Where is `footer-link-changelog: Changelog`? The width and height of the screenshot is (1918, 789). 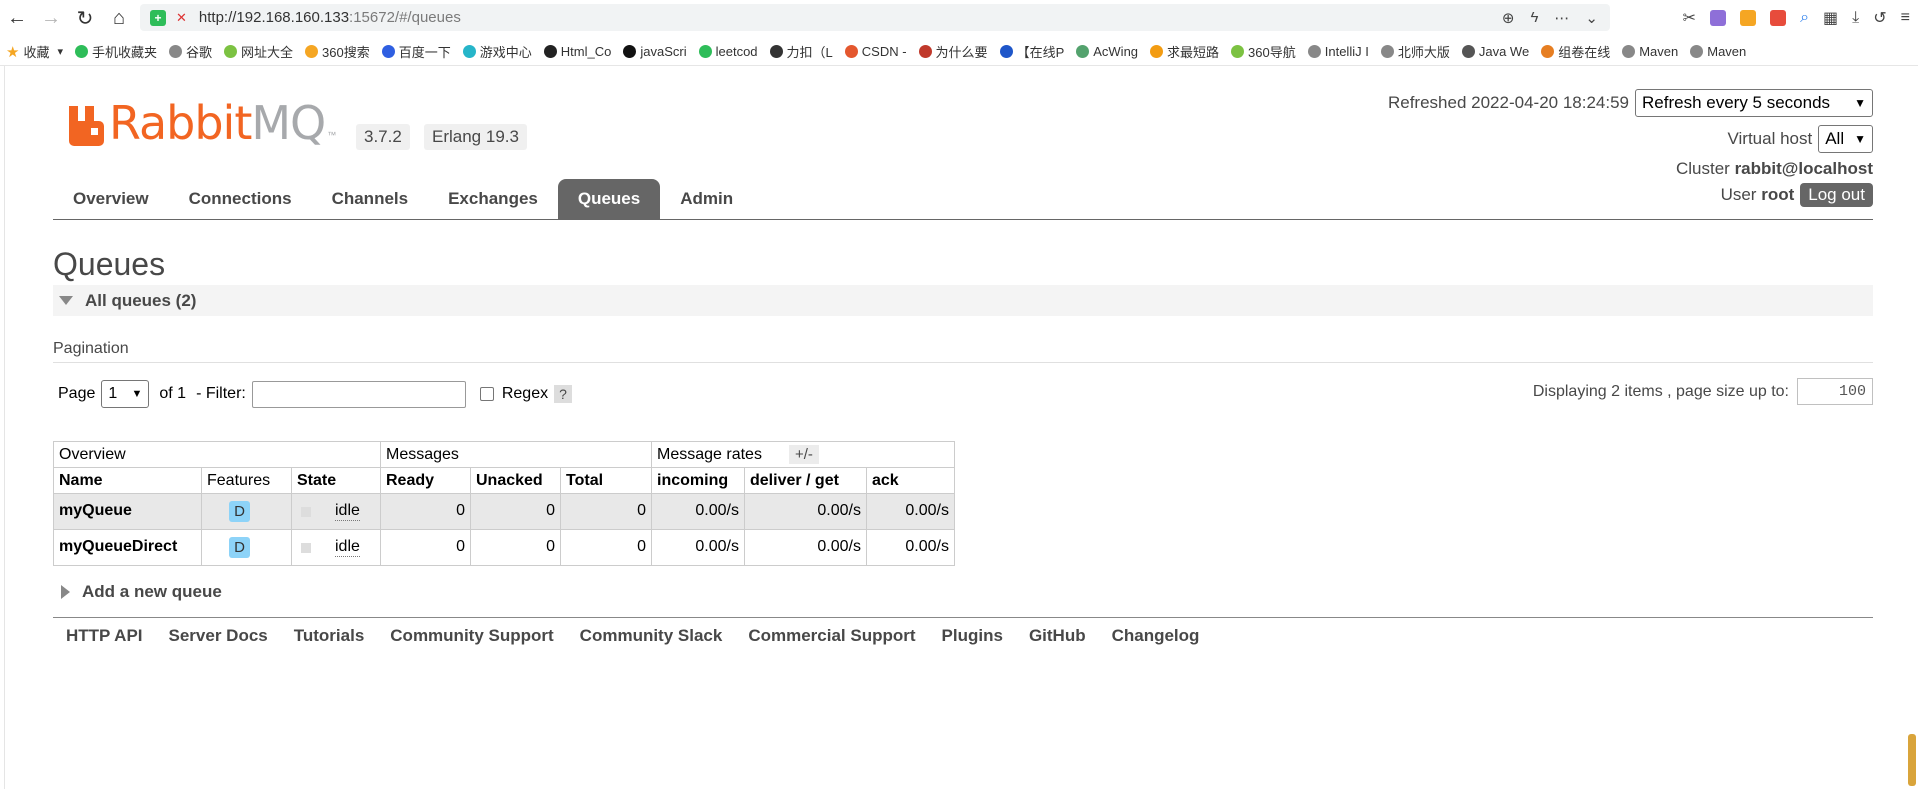 footer-link-changelog: Changelog is located at coordinates (1156, 636).